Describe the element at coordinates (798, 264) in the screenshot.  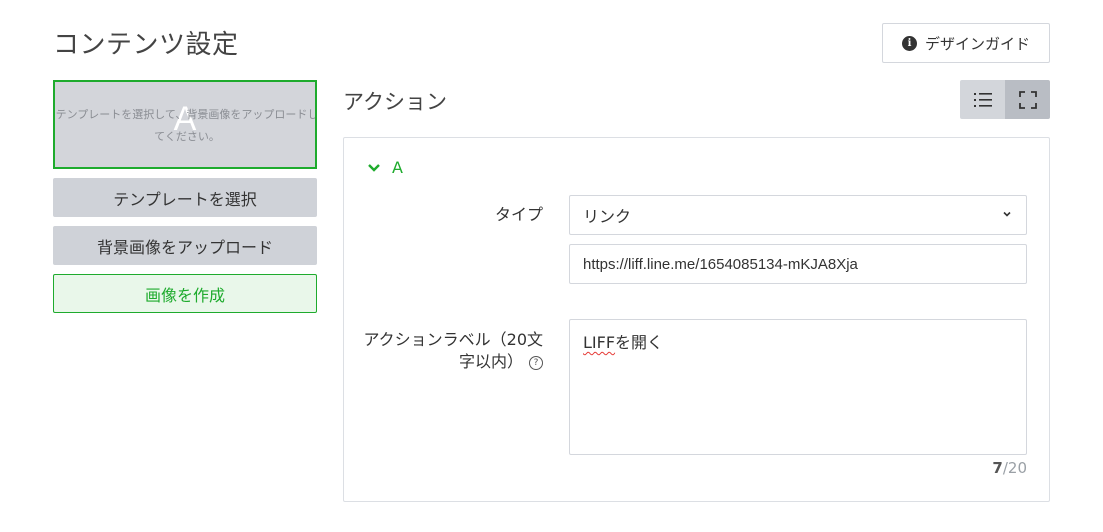
I see `url-input: https://liff.line.me/1654085134-mKJA8Xja` at that location.